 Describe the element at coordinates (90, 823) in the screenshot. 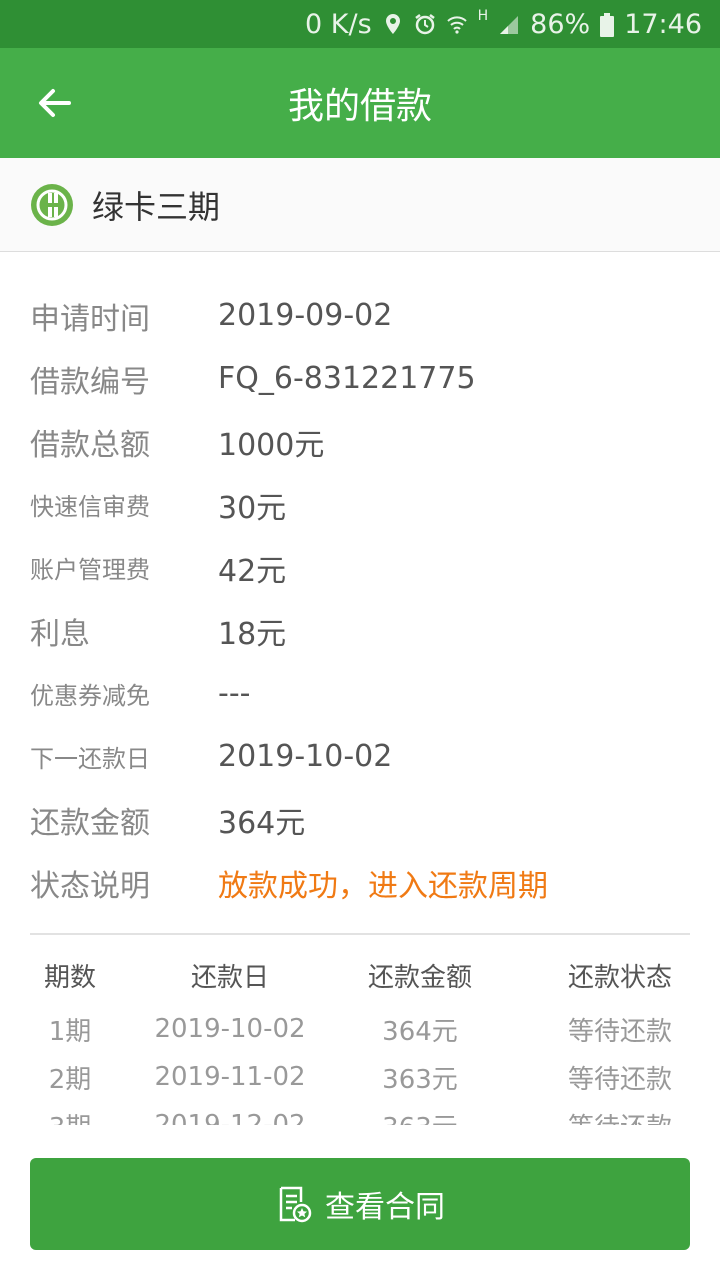

I see `detail-label: 还款金额` at that location.